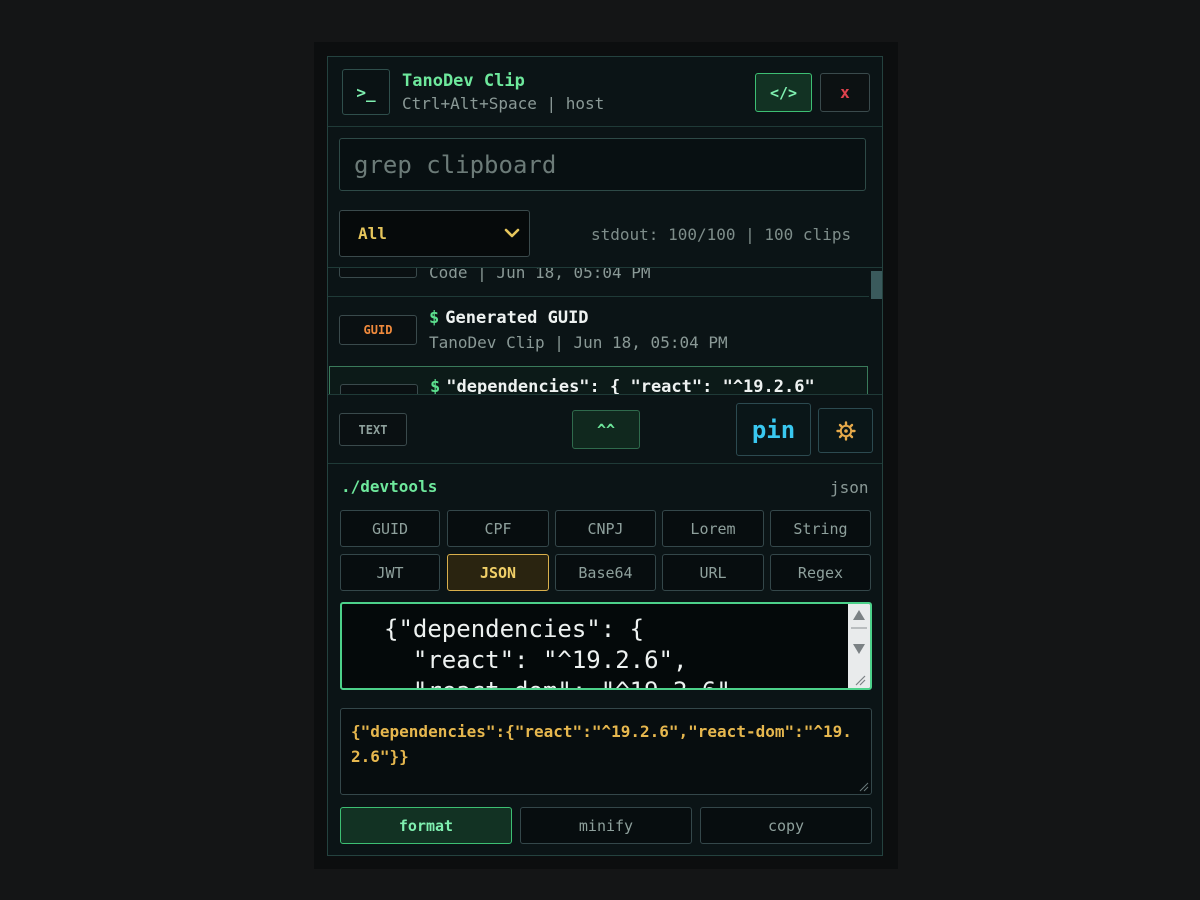  I want to click on tool-button-lorem: Lorem, so click(713, 528).